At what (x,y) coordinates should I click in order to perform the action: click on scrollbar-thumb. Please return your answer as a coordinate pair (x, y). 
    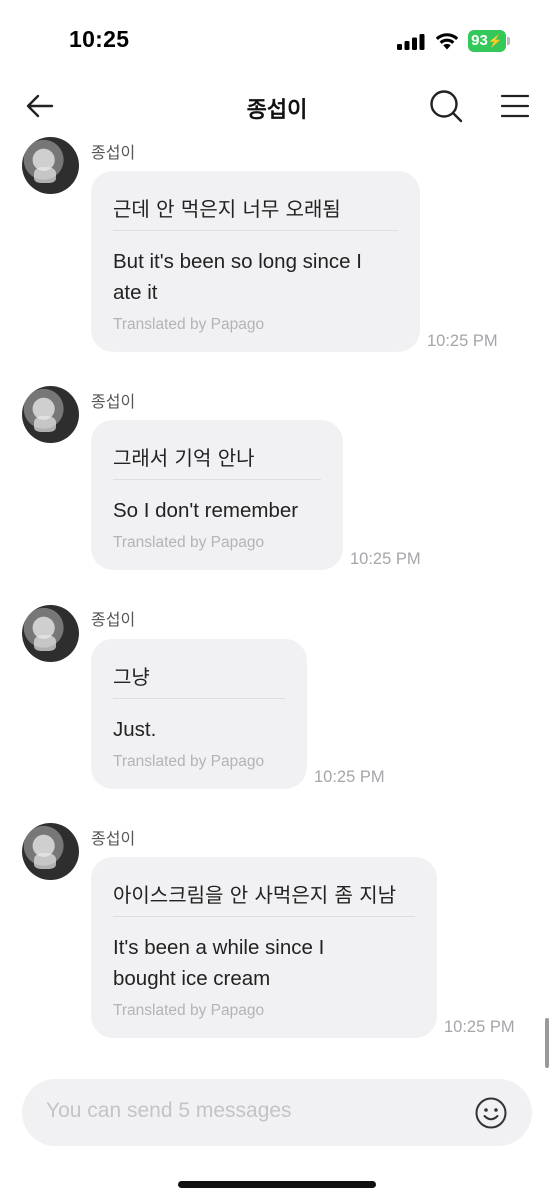
    Looking at the image, I should click on (547, 1043).